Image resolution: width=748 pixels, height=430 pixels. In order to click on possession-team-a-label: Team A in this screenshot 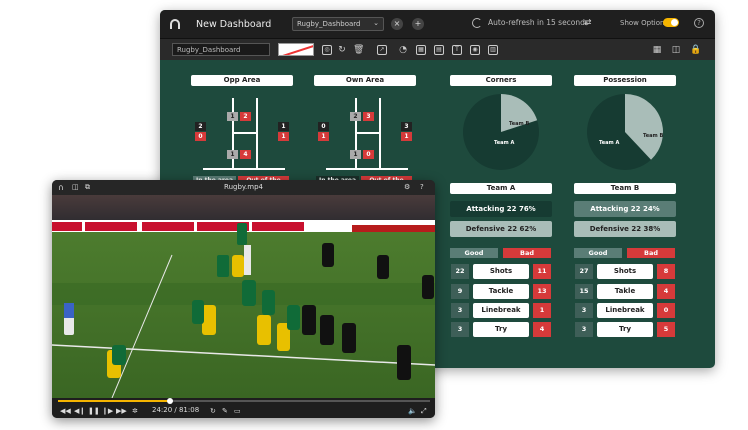, I will do `click(609, 143)`.